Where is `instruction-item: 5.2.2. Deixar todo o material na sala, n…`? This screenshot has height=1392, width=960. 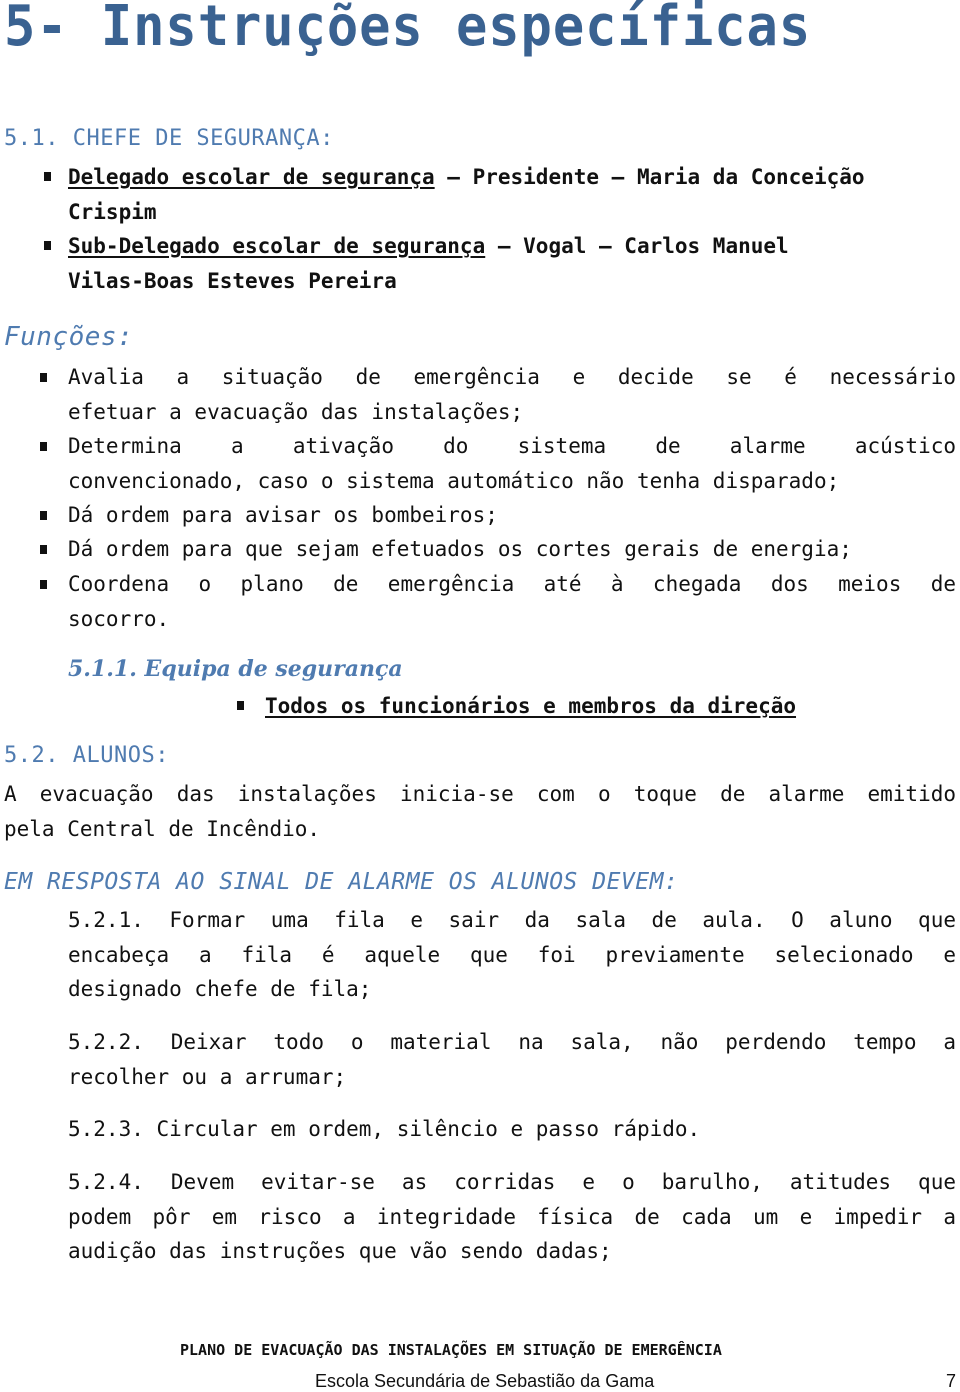 instruction-item: 5.2.2. Deixar todo o material na sala, n… is located at coordinates (512, 1059).